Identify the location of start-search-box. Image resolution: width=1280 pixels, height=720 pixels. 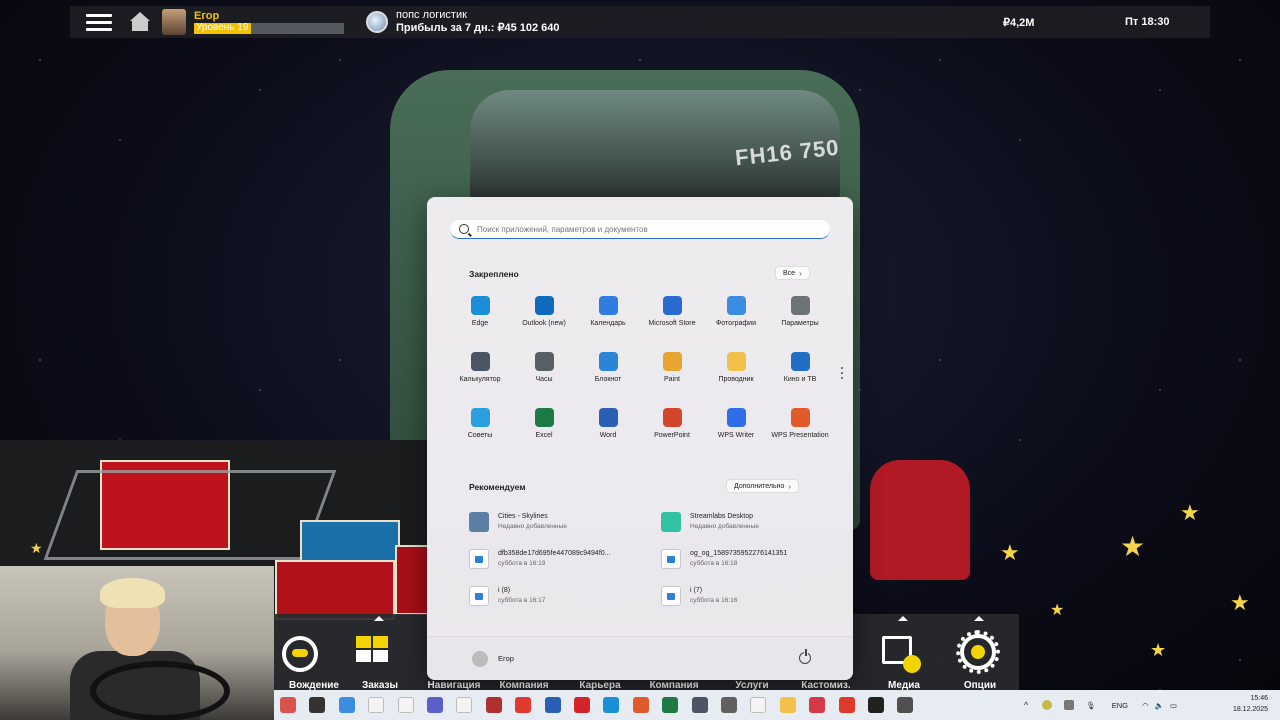
(640, 229).